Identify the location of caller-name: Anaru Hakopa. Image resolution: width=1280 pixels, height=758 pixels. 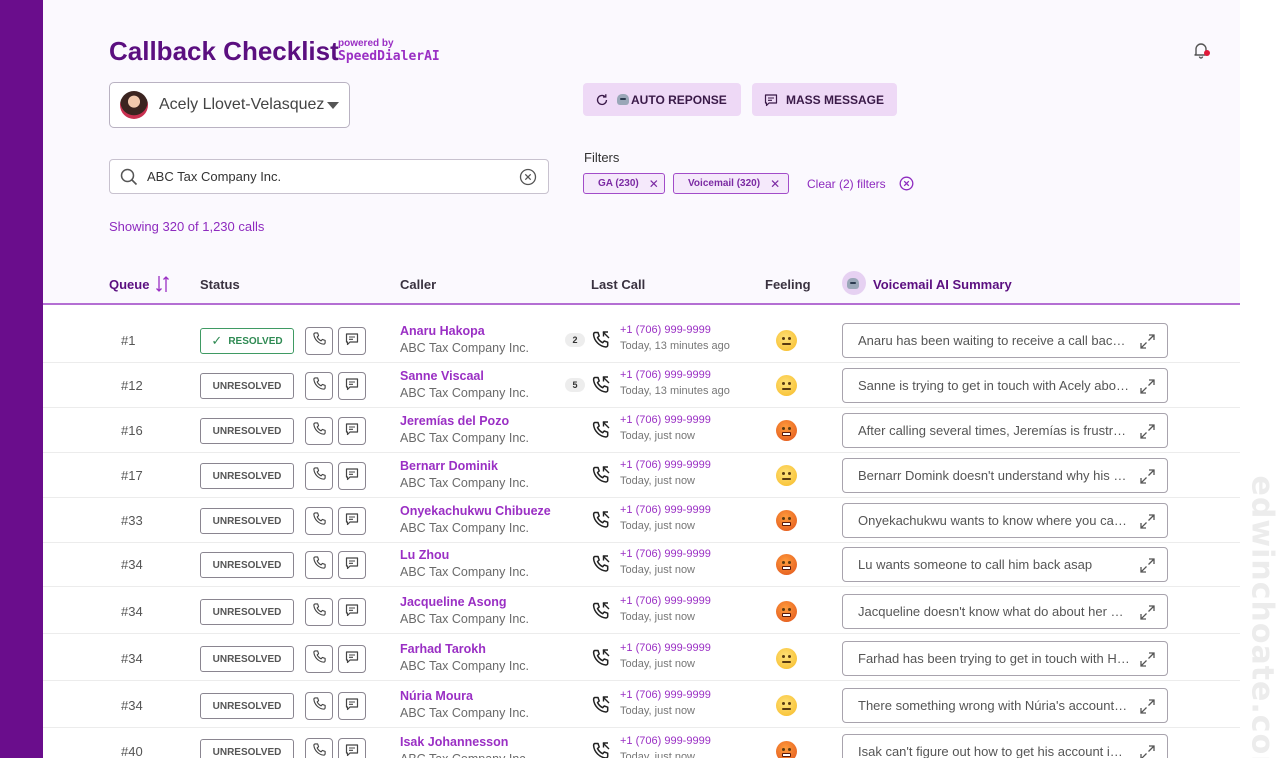
(442, 331).